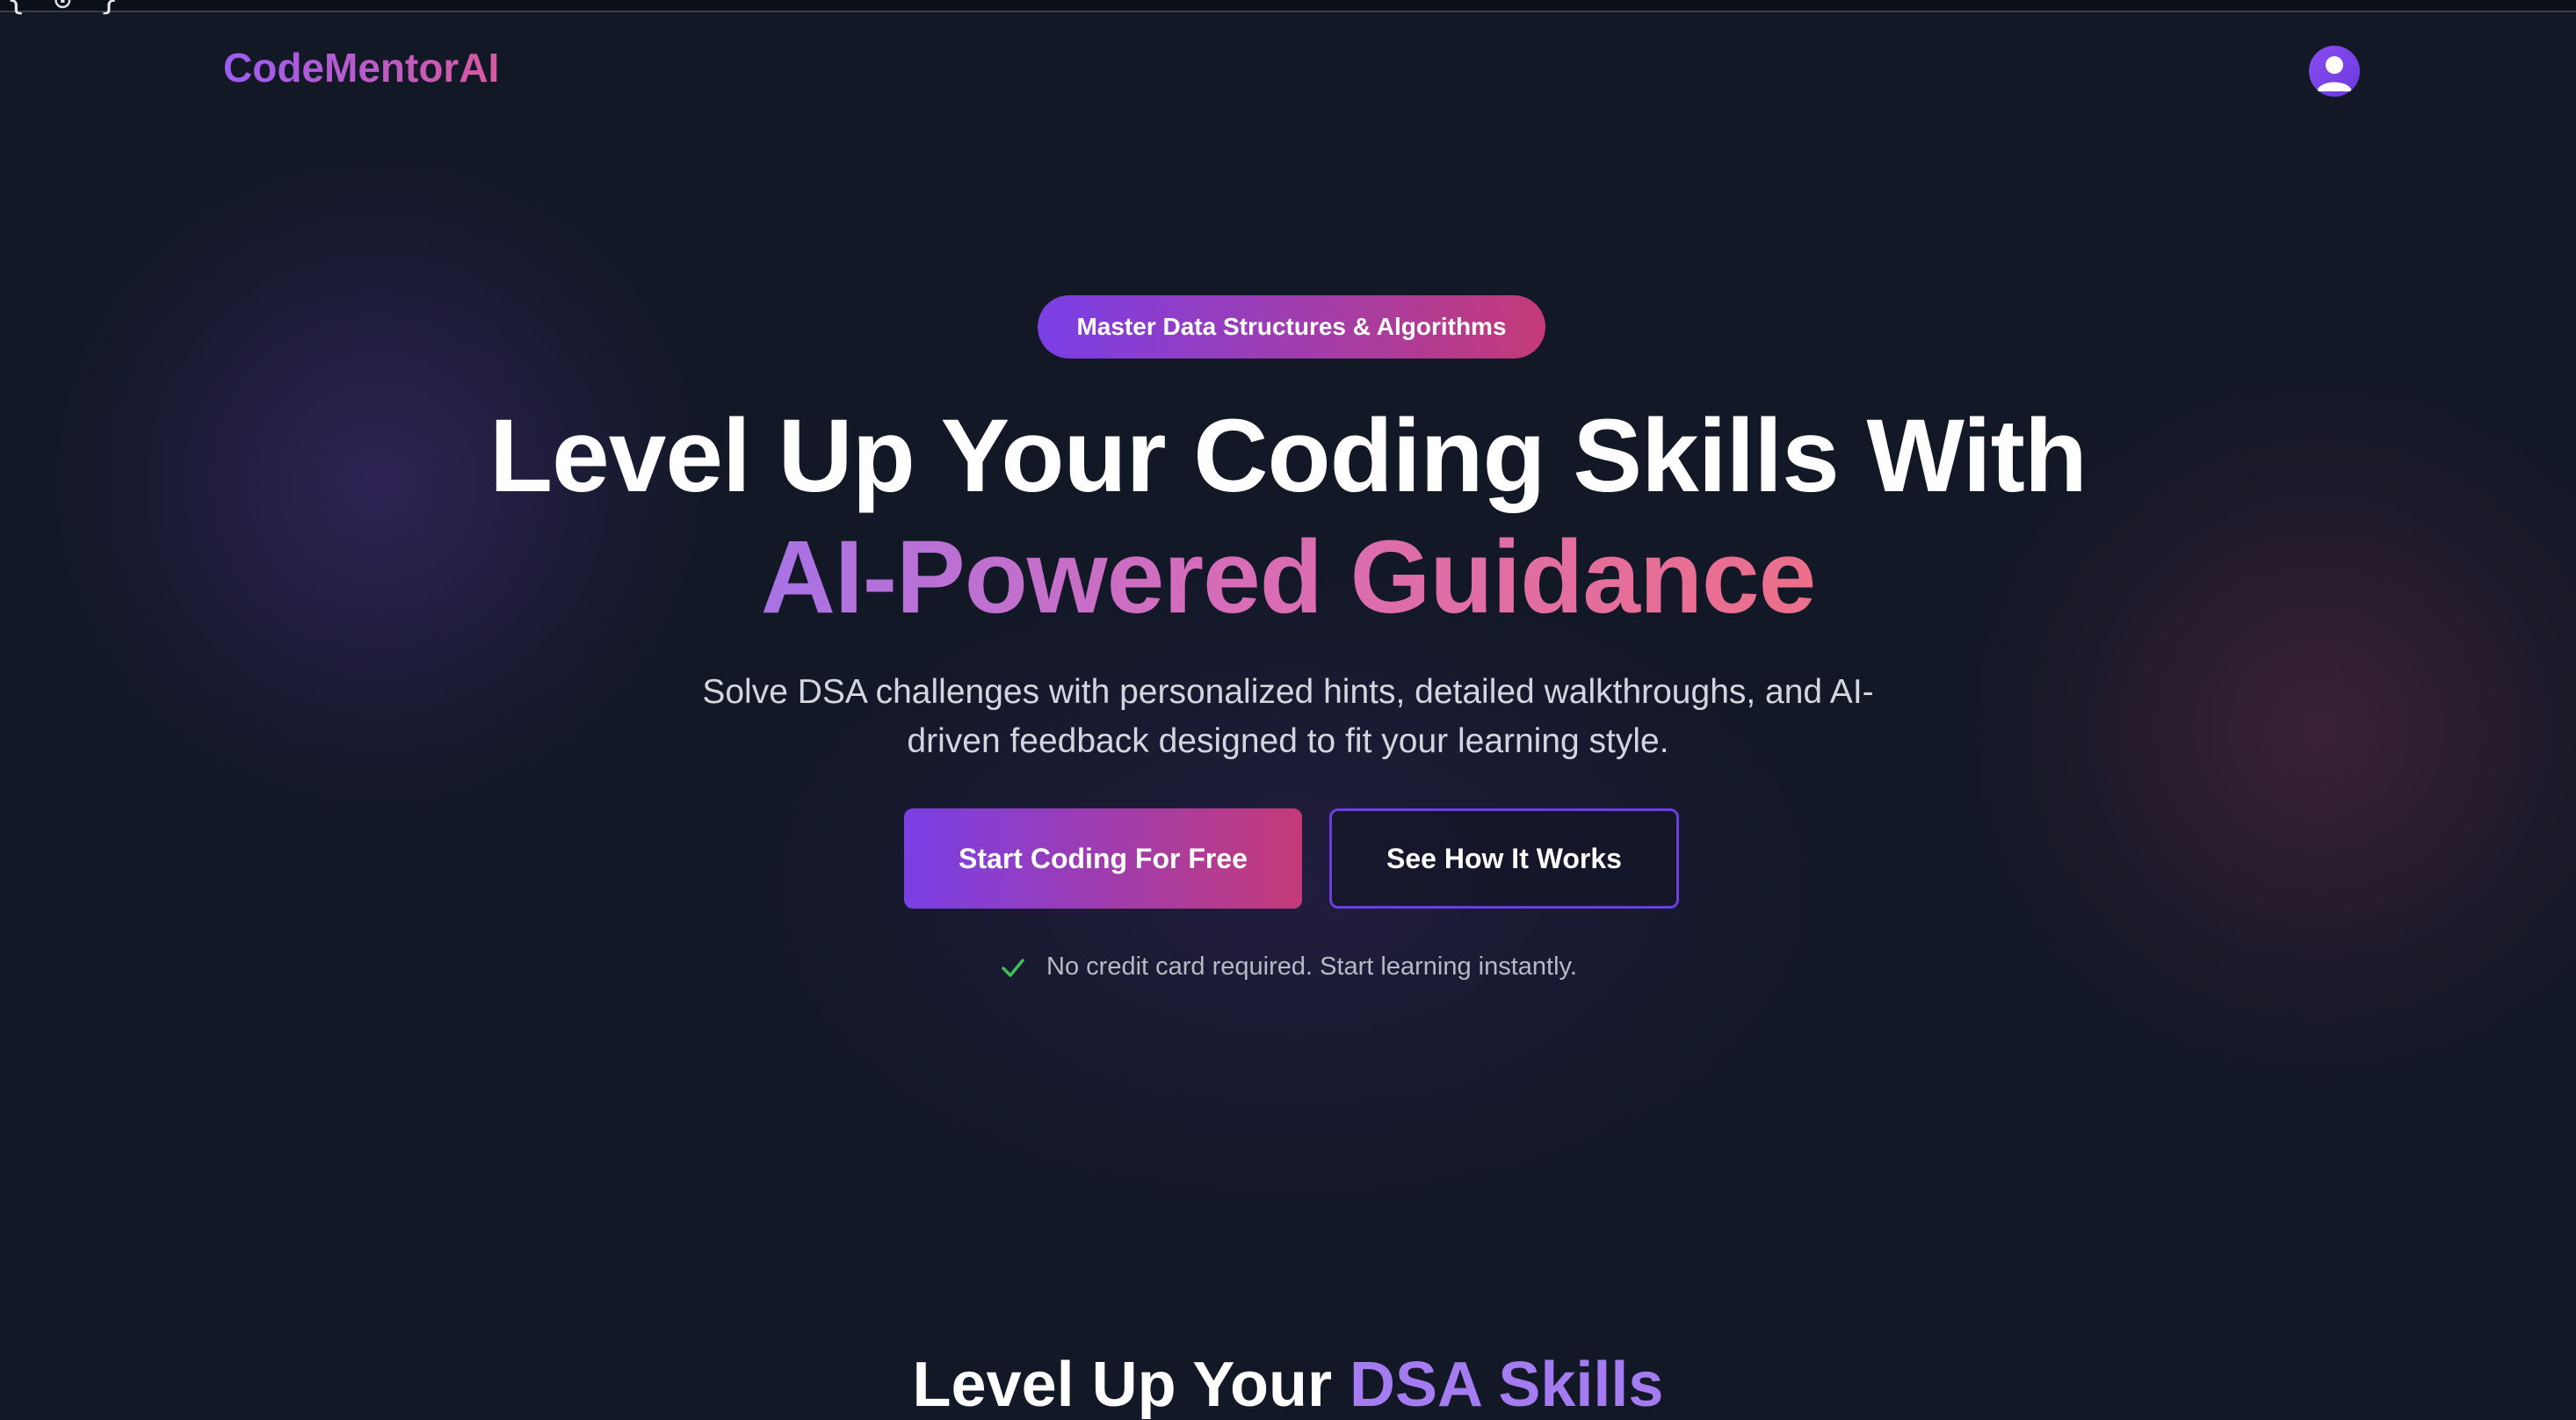  Describe the element at coordinates (1291, 327) in the screenshot. I see `hero-badge: Master Data Structures & Algorithms` at that location.